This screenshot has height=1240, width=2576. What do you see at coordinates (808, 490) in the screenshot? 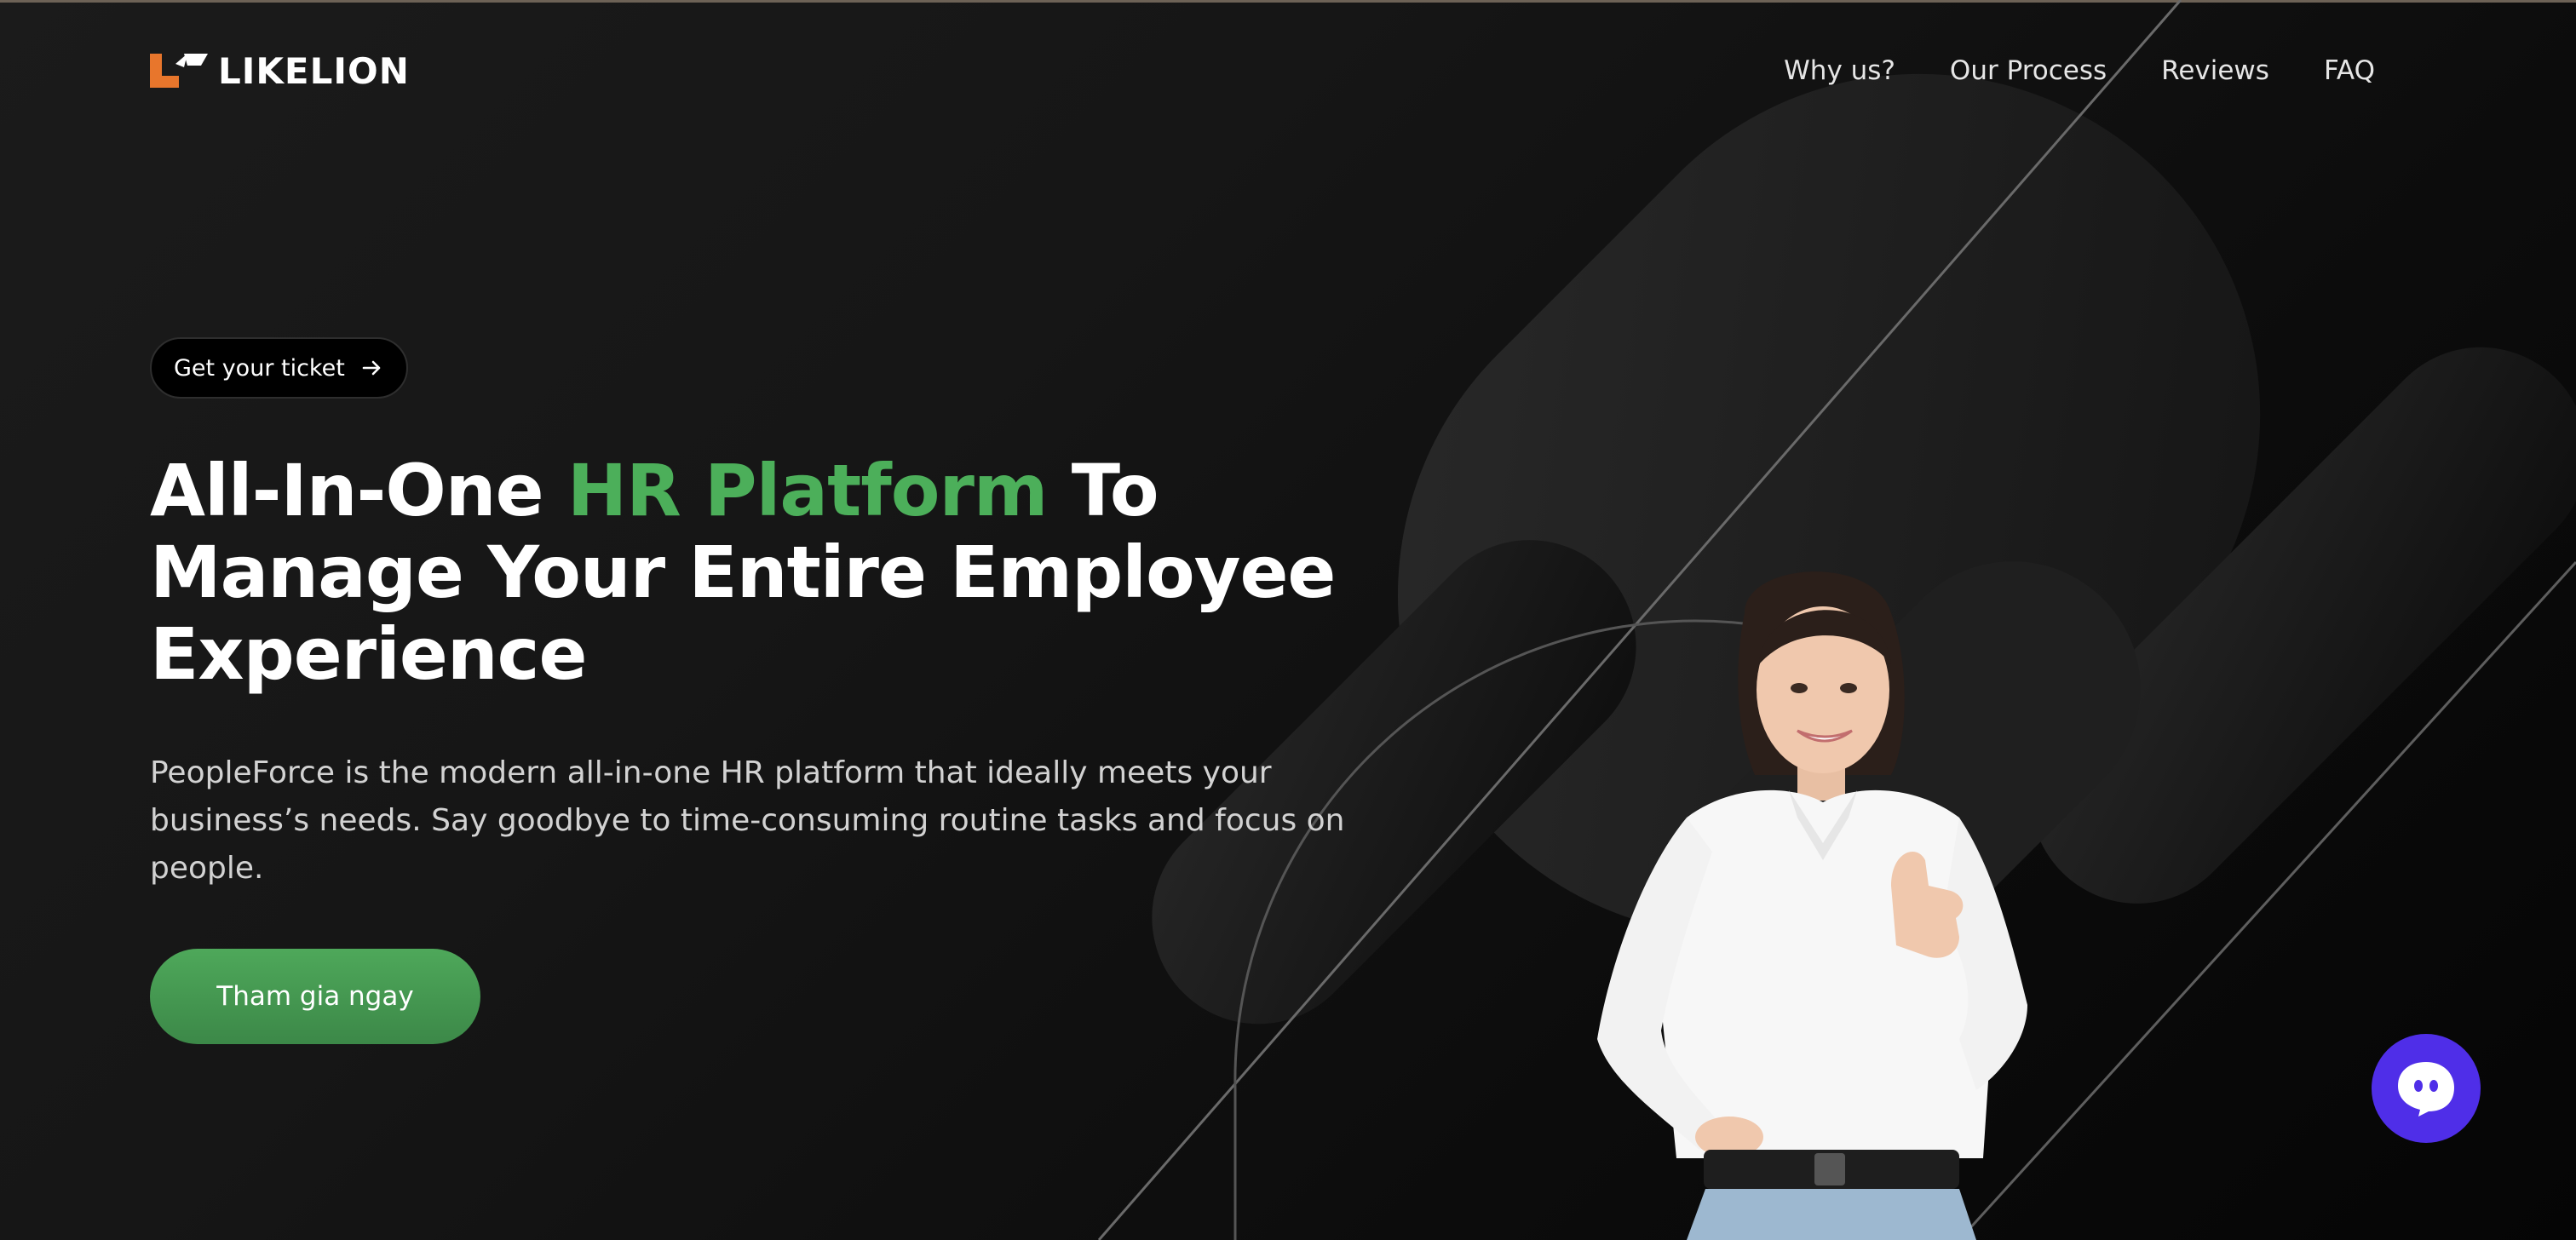
I see `headline-accent: HR Platform` at bounding box center [808, 490].